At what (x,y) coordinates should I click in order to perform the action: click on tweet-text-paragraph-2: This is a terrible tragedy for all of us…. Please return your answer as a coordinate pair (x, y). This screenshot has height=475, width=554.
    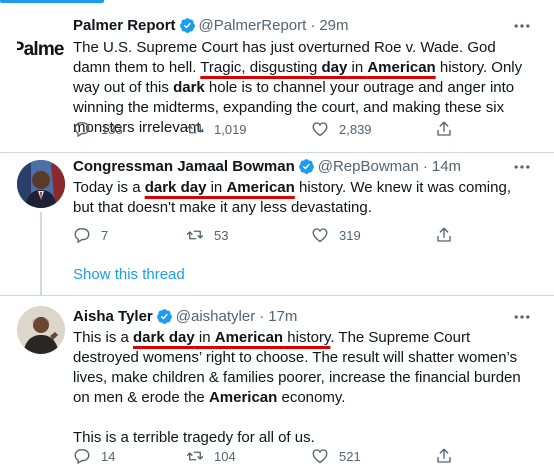
    Looking at the image, I should click on (194, 437).